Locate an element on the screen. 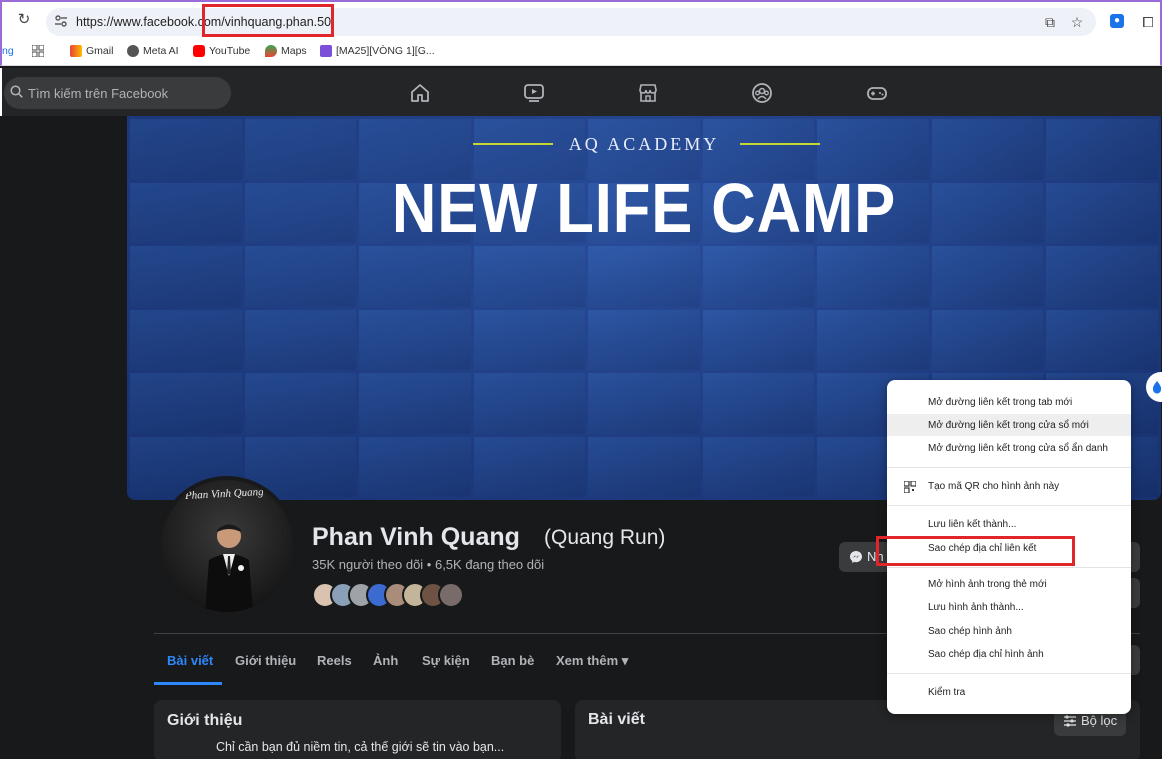 The image size is (1162, 759). menu-create-qr: Tạo mã QR cho hình ảnh này is located at coordinates (993, 486).